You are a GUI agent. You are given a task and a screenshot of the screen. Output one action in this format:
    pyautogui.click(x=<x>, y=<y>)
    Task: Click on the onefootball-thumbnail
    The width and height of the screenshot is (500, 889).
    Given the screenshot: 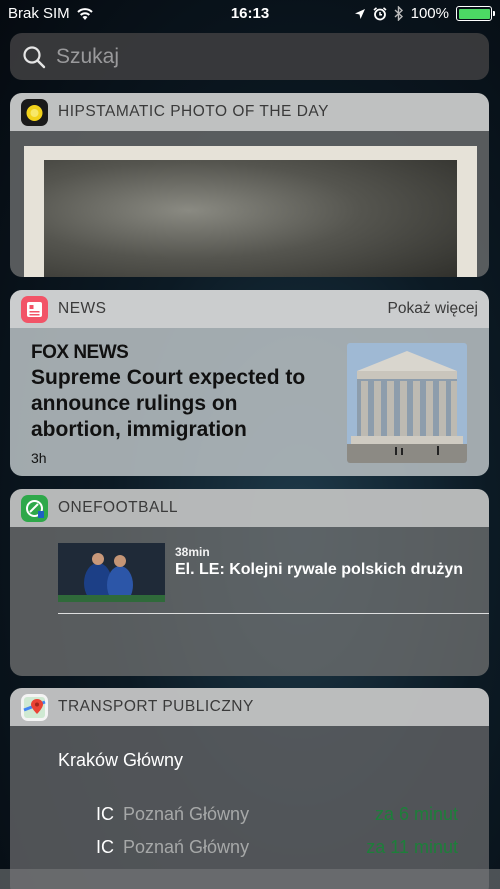 What is the action you would take?
    pyautogui.click(x=111, y=572)
    